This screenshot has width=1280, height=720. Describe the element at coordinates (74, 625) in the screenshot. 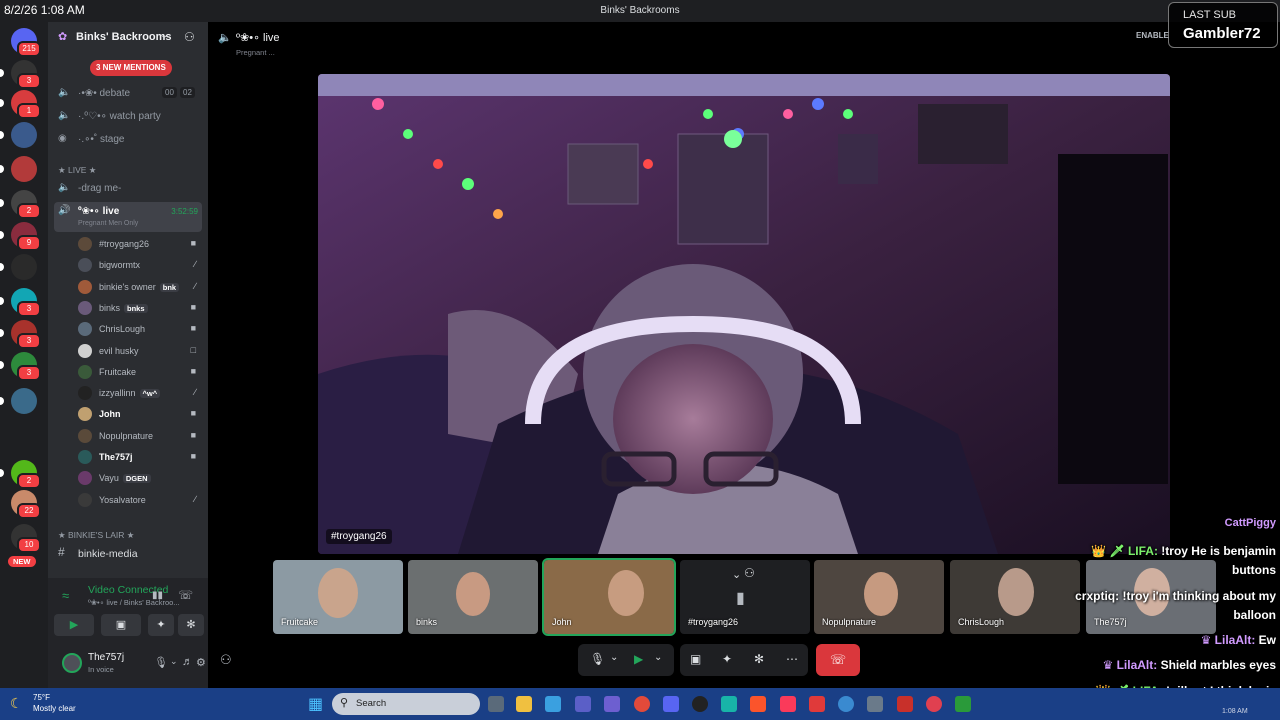

I see `camera-button: ▶` at that location.